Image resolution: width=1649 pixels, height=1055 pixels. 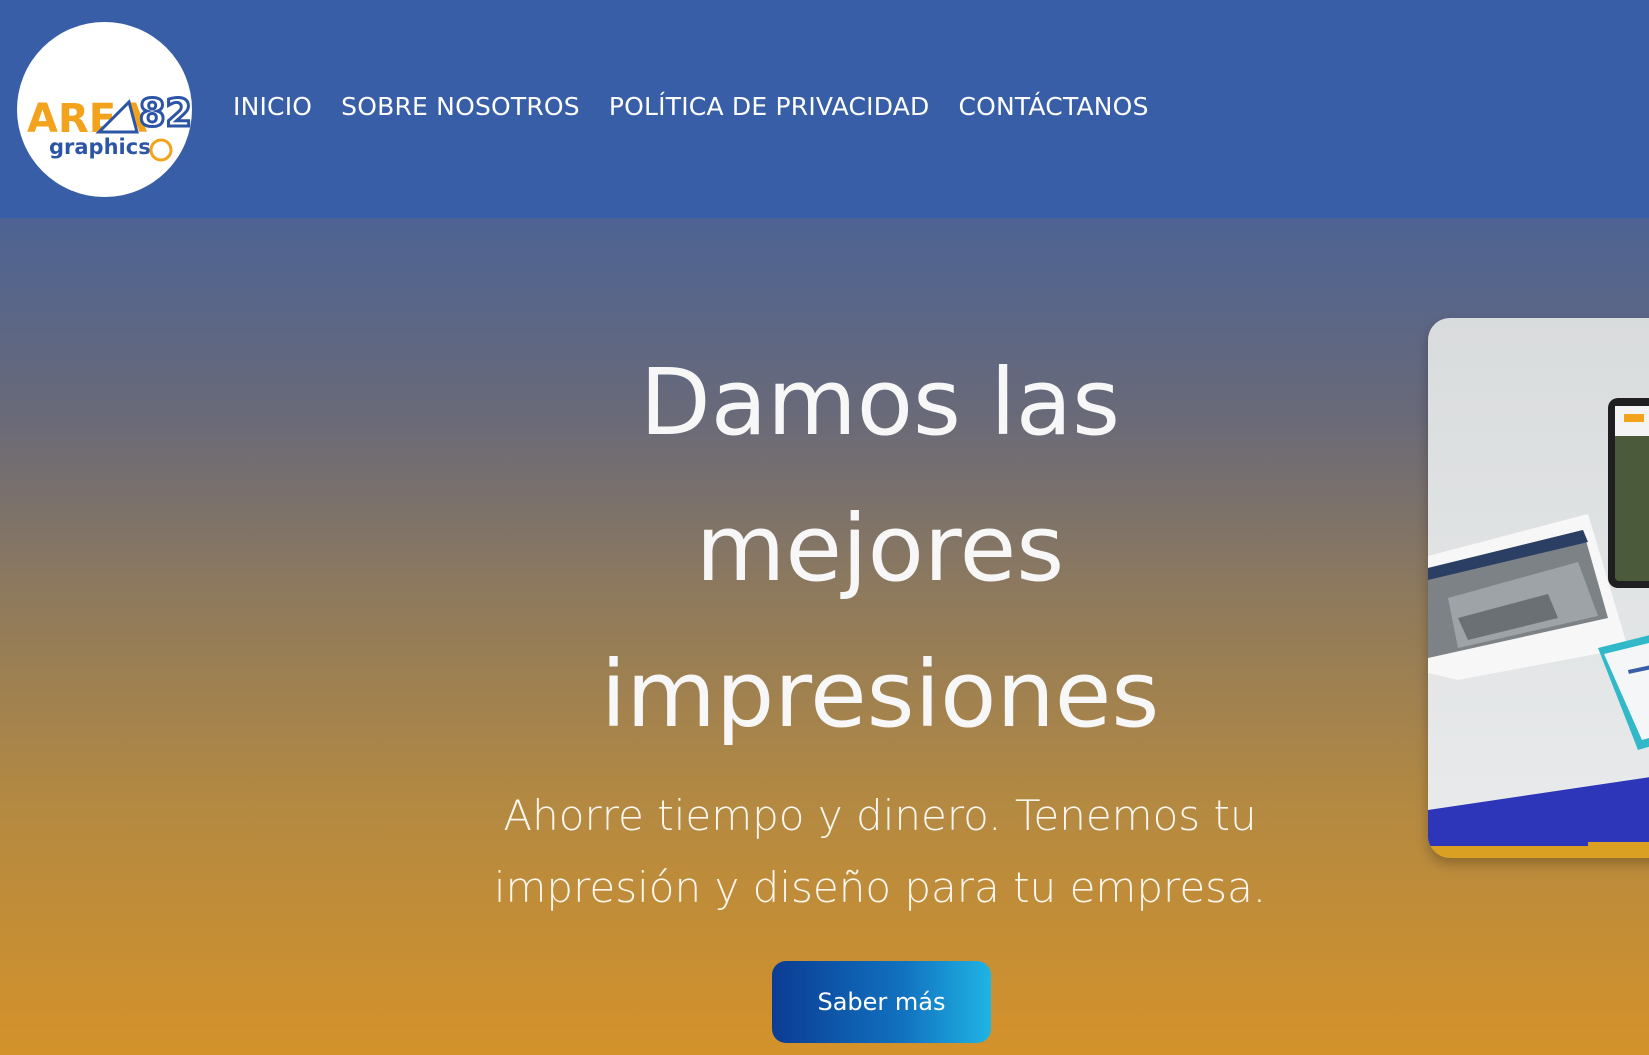 I want to click on hero-title-line-3: impresiones, so click(x=880, y=694).